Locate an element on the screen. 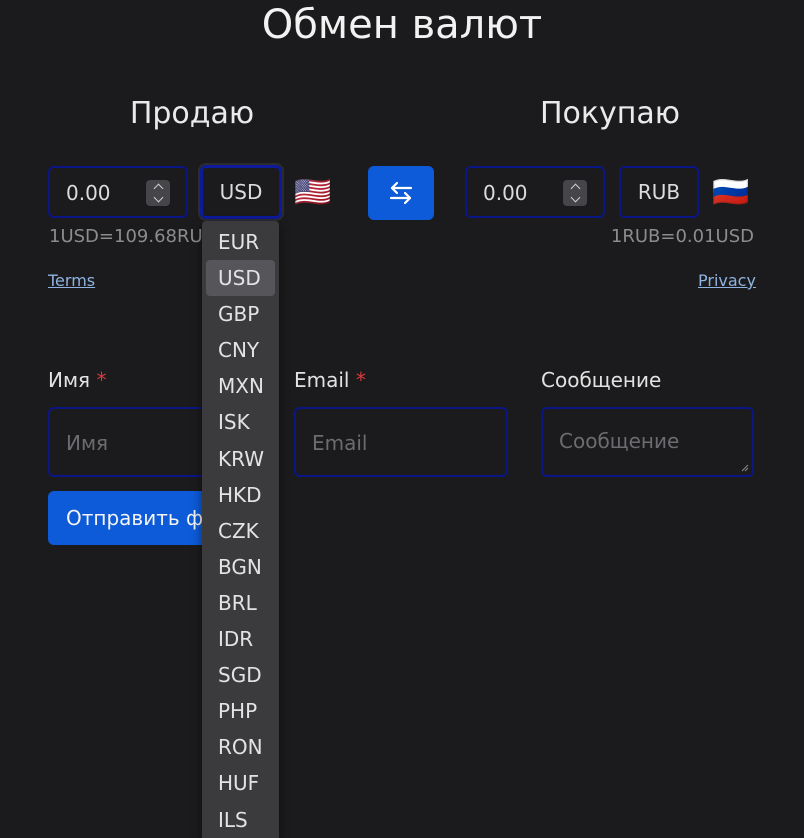 The image size is (804, 838). buy-amount-value: 0.00 is located at coordinates (505, 193).